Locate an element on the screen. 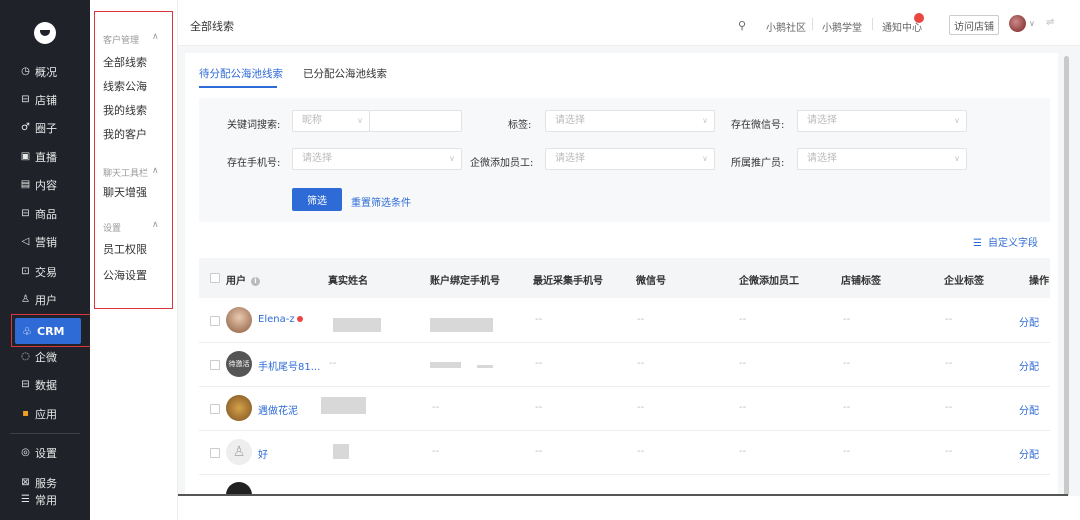 The width and height of the screenshot is (1080, 520). user-name: Elena-z is located at coordinates (280, 319).